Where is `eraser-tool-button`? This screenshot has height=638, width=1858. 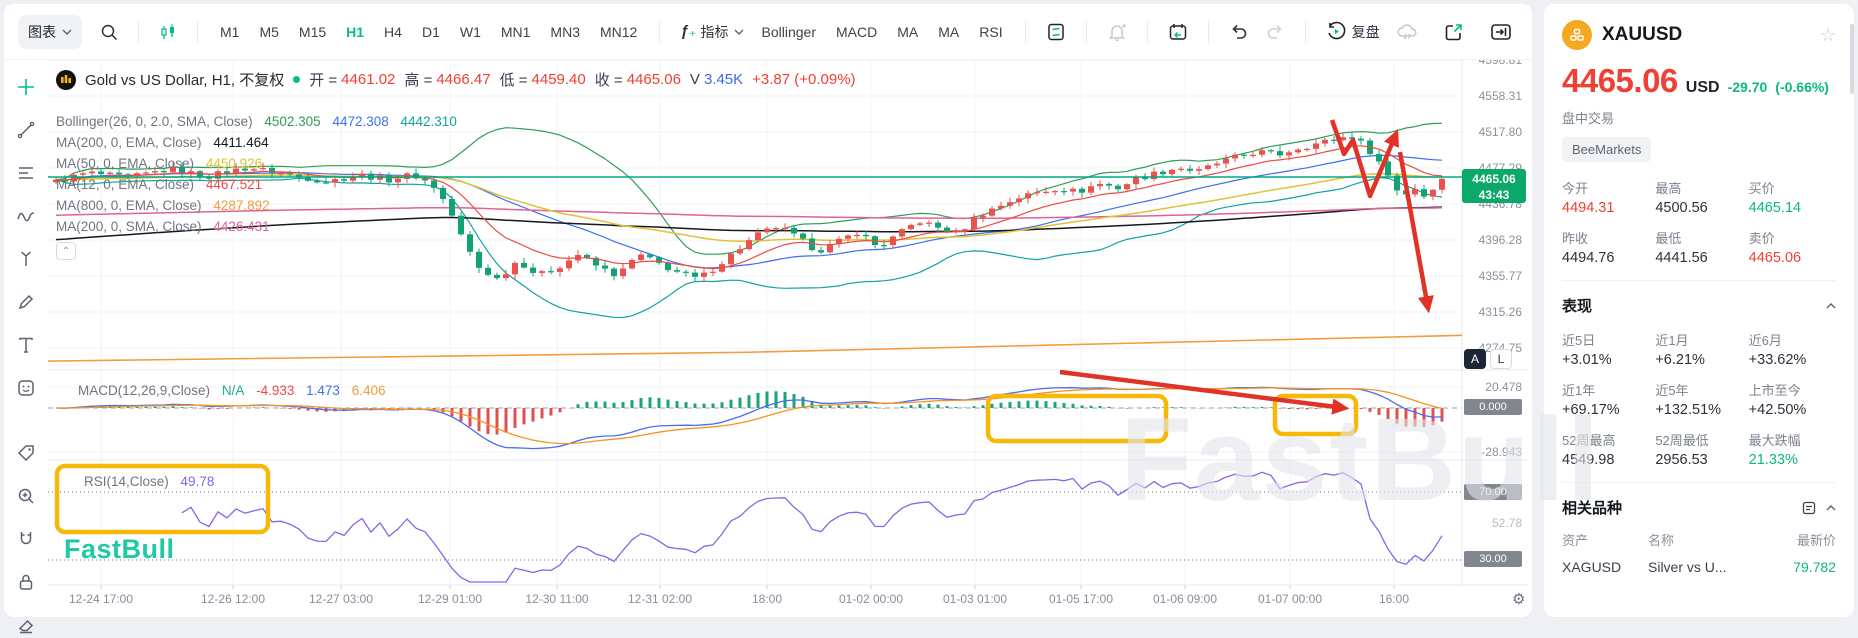 eraser-tool-button is located at coordinates (26, 625).